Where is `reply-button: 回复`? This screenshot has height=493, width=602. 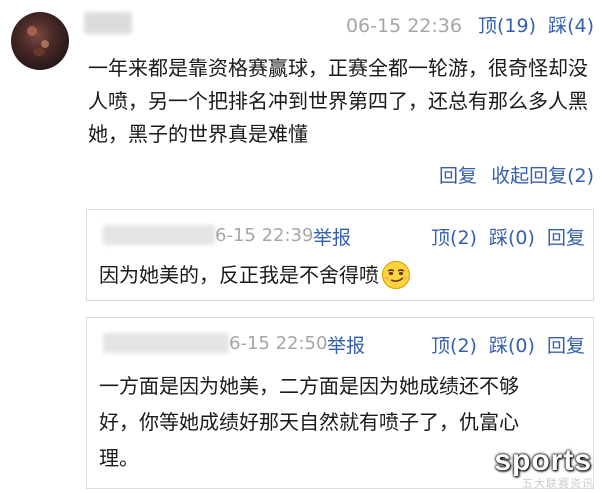
reply-button: 回复 is located at coordinates (458, 176).